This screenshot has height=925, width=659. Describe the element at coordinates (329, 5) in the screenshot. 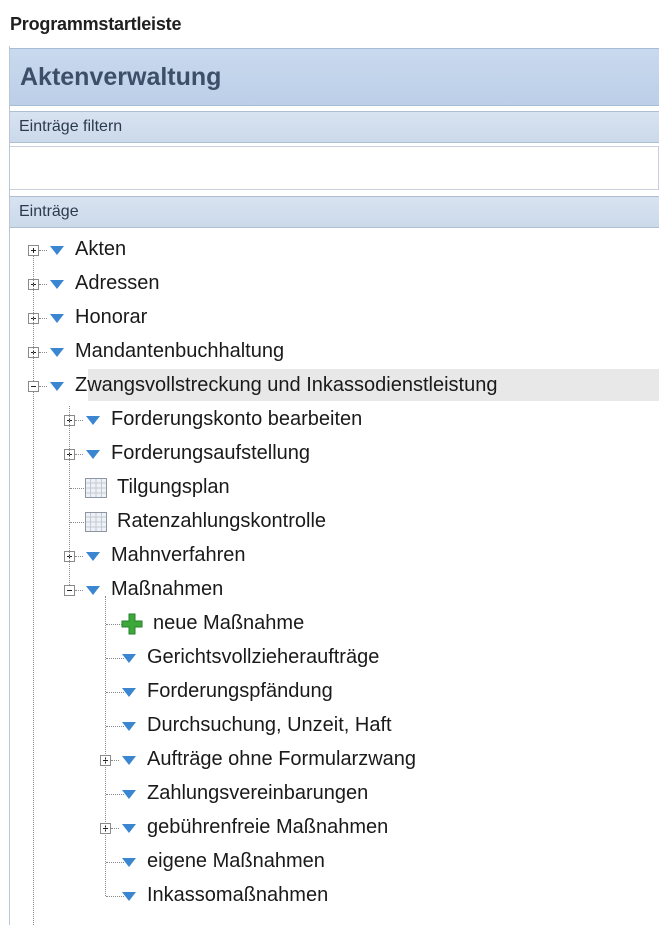

I see `top-strip` at that location.